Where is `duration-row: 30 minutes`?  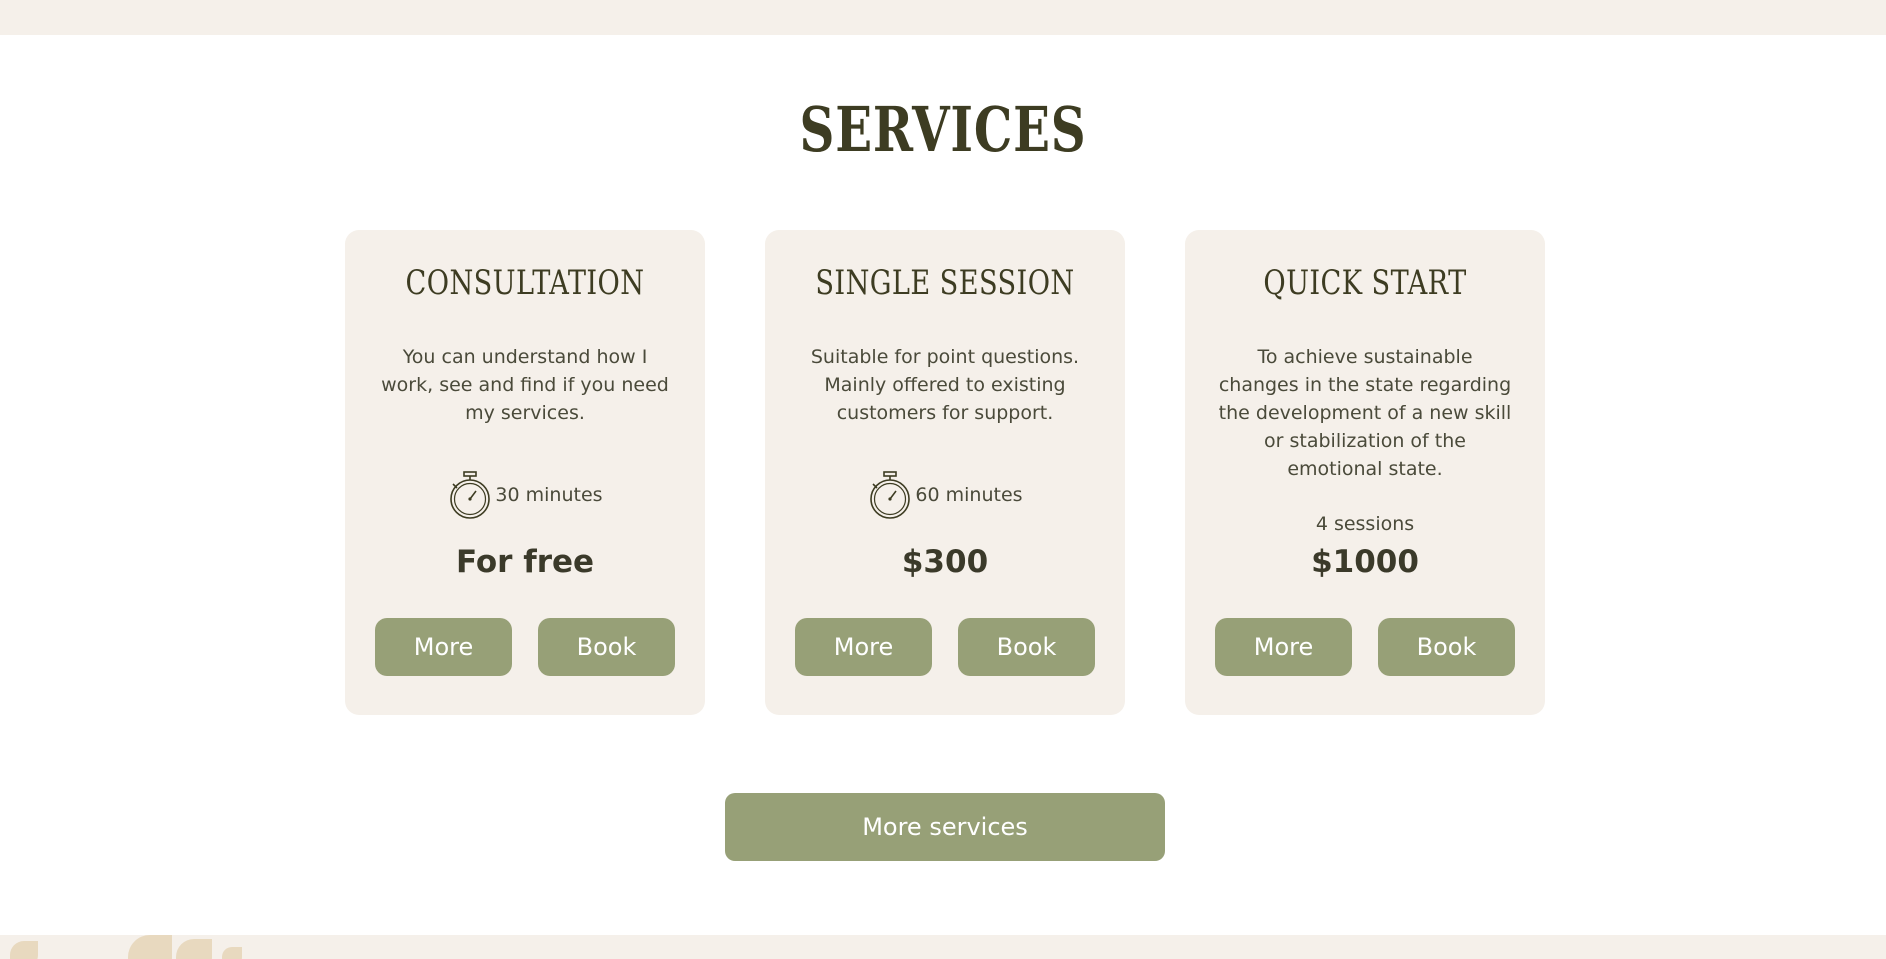
duration-row: 30 minutes is located at coordinates (525, 495).